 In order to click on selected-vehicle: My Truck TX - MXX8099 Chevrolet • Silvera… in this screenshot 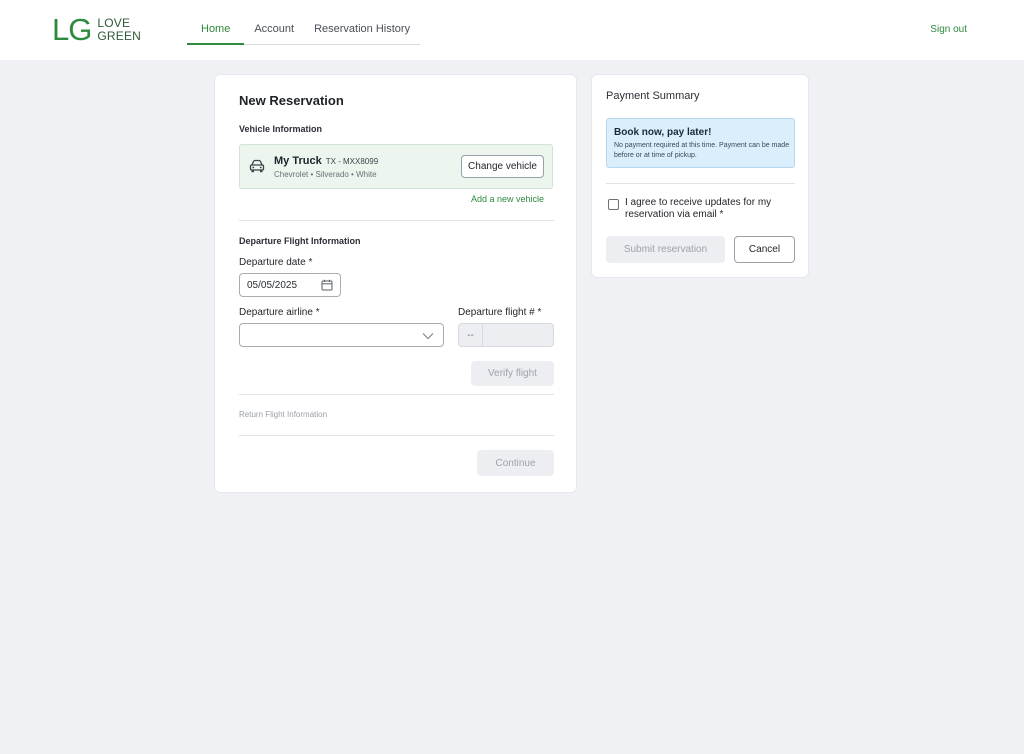, I will do `click(396, 166)`.